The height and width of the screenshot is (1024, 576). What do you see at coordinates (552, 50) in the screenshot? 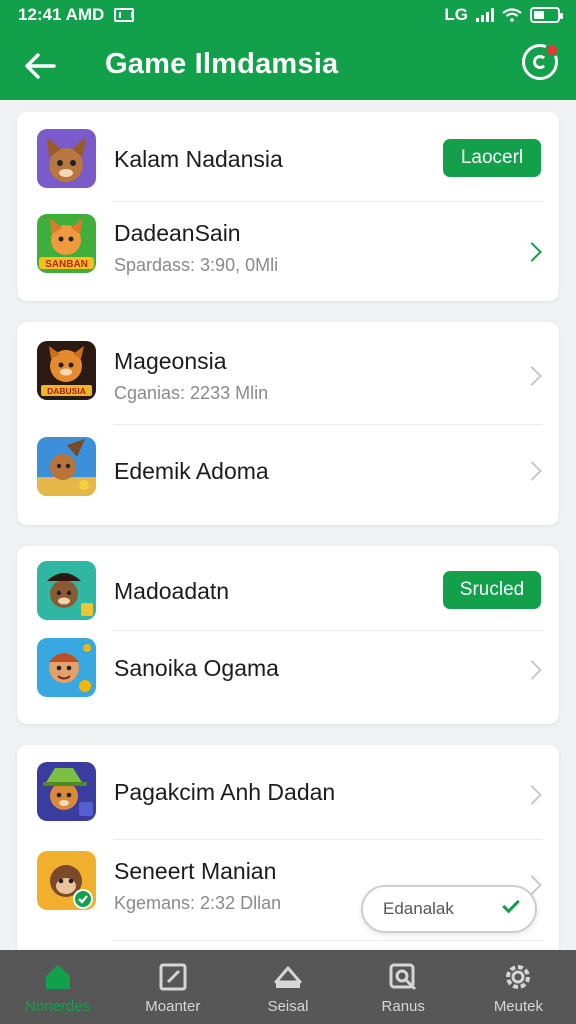
I see `notification-badge` at bounding box center [552, 50].